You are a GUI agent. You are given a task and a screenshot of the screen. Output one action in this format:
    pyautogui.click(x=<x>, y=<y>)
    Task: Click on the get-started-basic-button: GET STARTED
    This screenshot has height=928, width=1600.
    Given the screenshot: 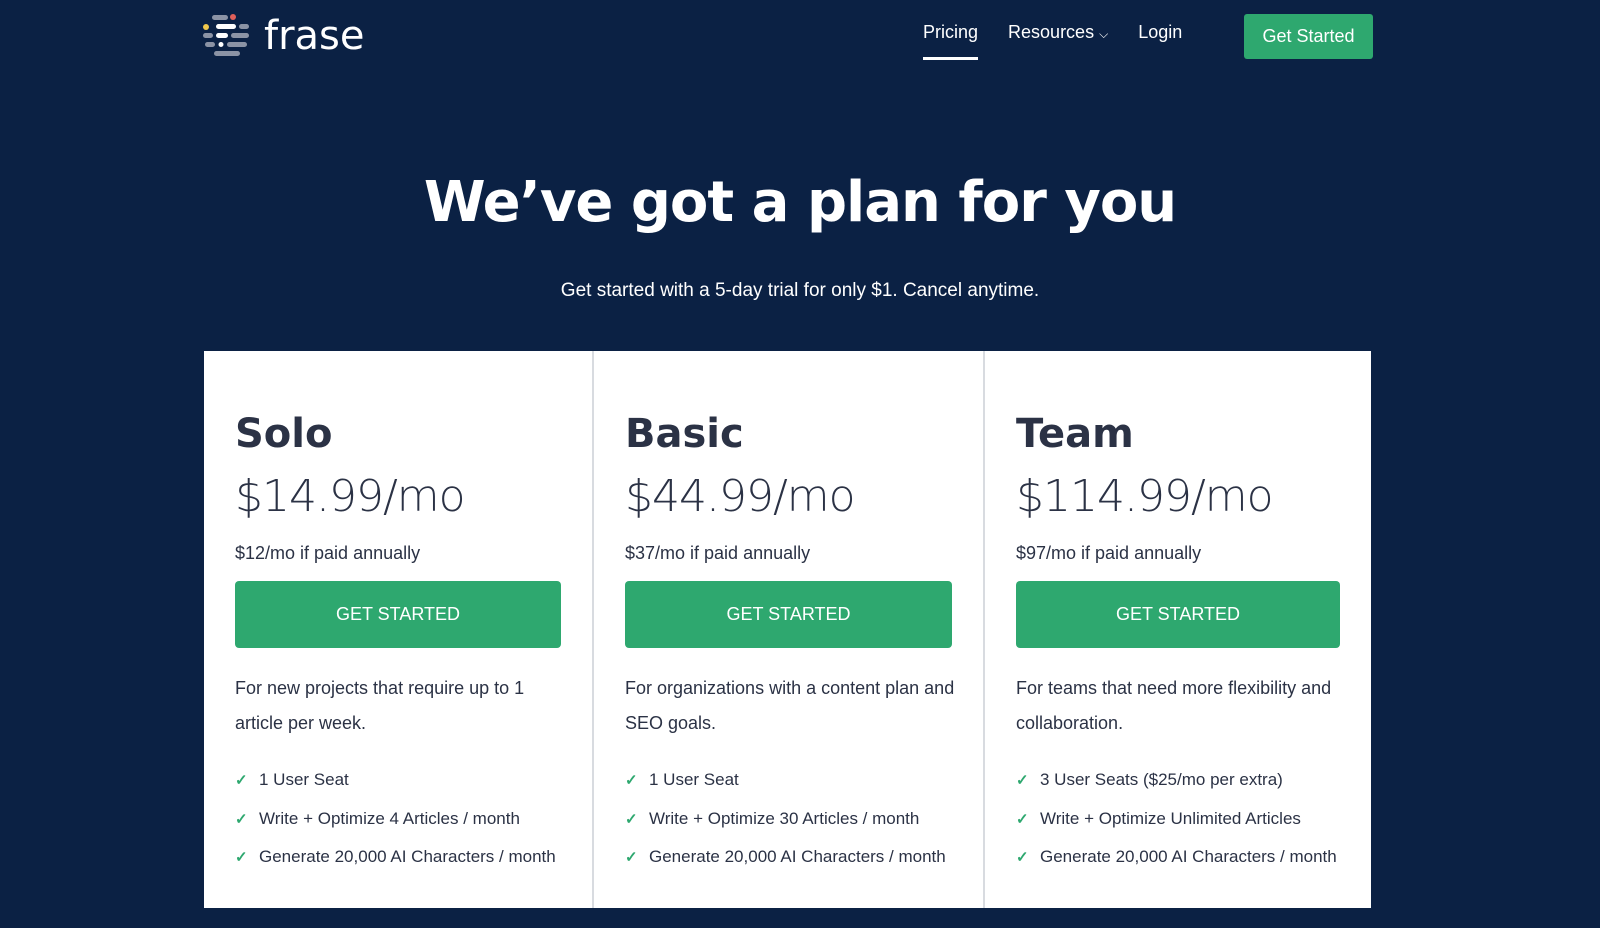 What is the action you would take?
    pyautogui.click(x=788, y=614)
    